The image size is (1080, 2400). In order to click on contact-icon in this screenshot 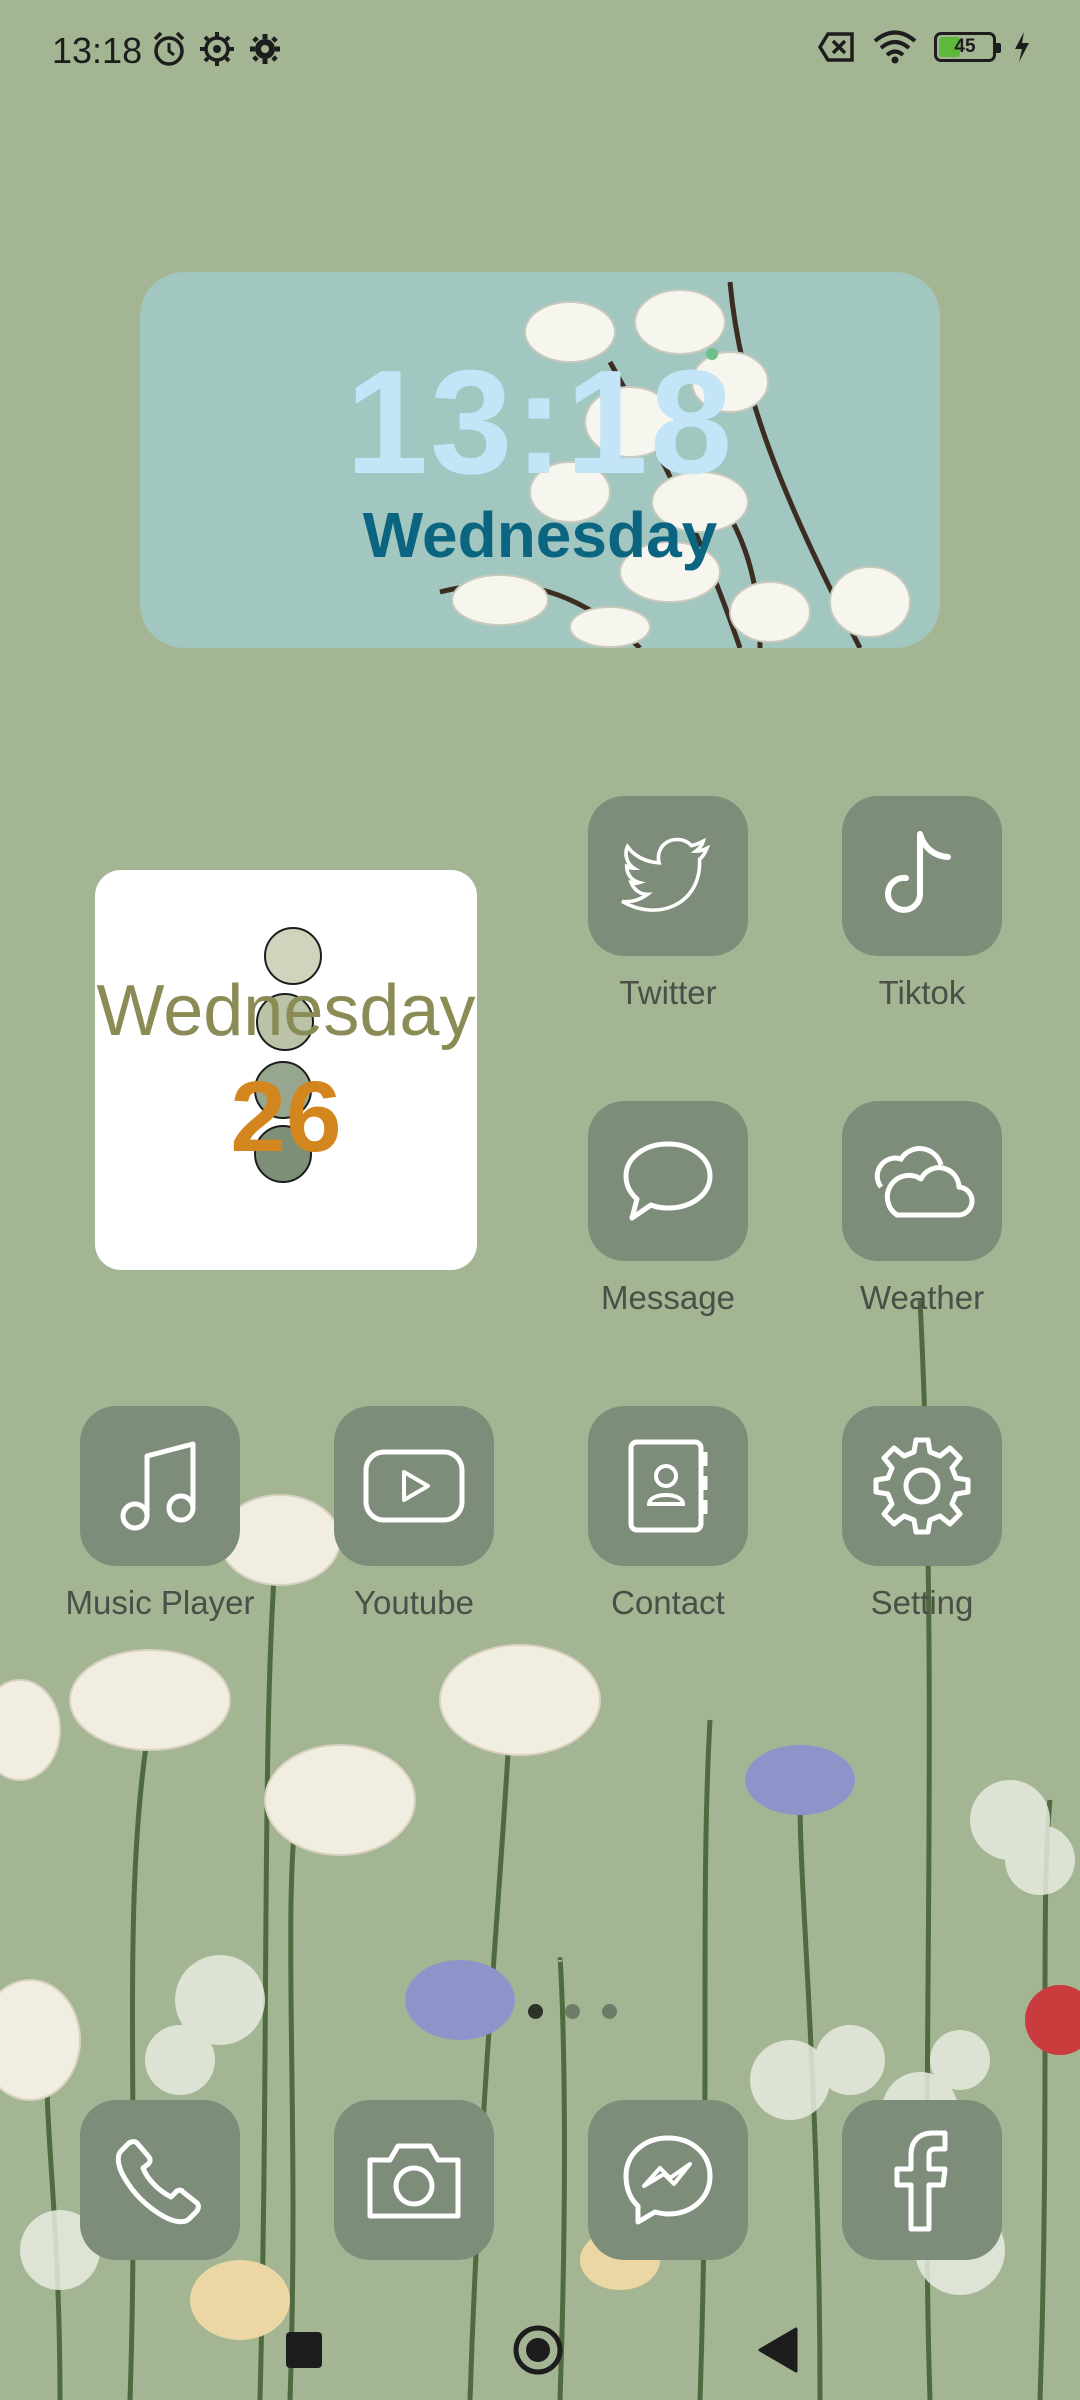, I will do `click(668, 1486)`.